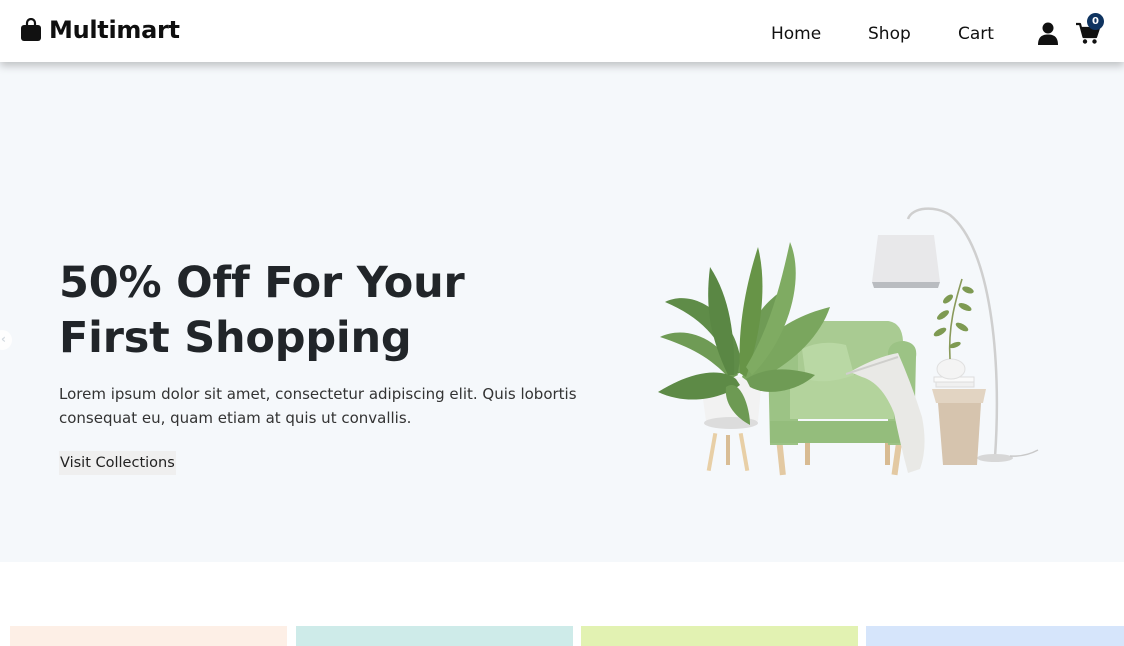 The width and height of the screenshot is (1124, 646). Describe the element at coordinates (562, 604) in the screenshot. I see `category-cards` at that location.